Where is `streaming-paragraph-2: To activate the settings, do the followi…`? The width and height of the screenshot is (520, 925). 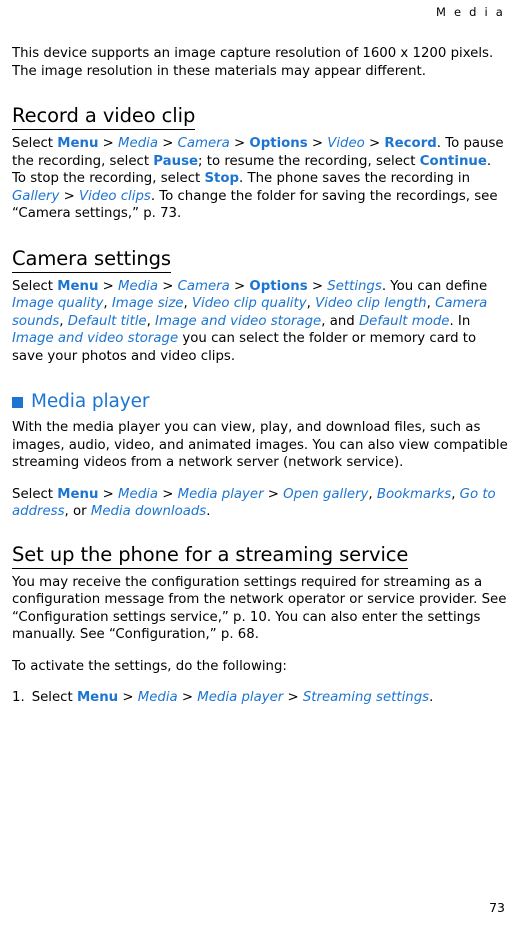
streaming-paragraph-2: To activate the settings, do the followi… is located at coordinates (149, 666).